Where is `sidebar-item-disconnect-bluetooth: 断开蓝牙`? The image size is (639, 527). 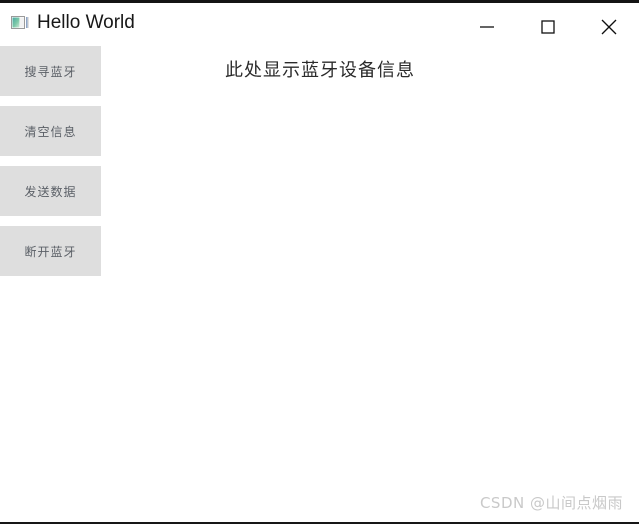
sidebar-item-disconnect-bluetooth: 断开蓝牙 is located at coordinates (50, 251).